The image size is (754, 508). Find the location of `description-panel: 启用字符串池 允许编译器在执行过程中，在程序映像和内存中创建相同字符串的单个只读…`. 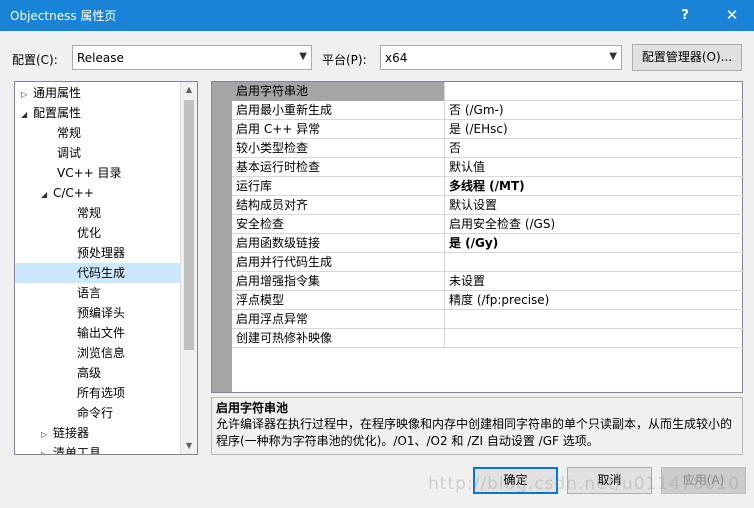

description-panel: 启用字符串池 允许编译器在执行过程中，在程序映像和内存中创建相同字符串的单个只读… is located at coordinates (477, 426).